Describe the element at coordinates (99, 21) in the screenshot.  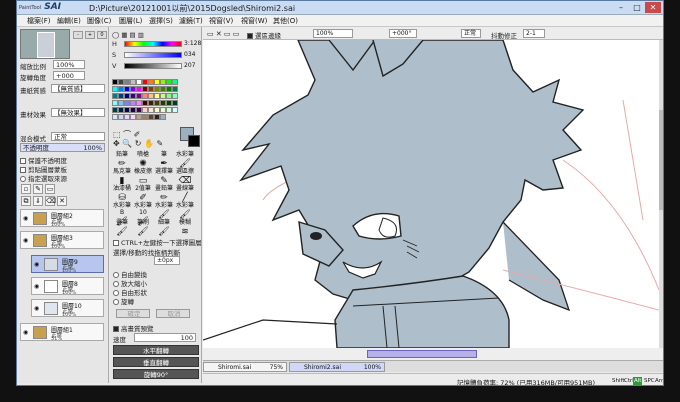
I see `menu-canvas: 圖像(C)` at that location.